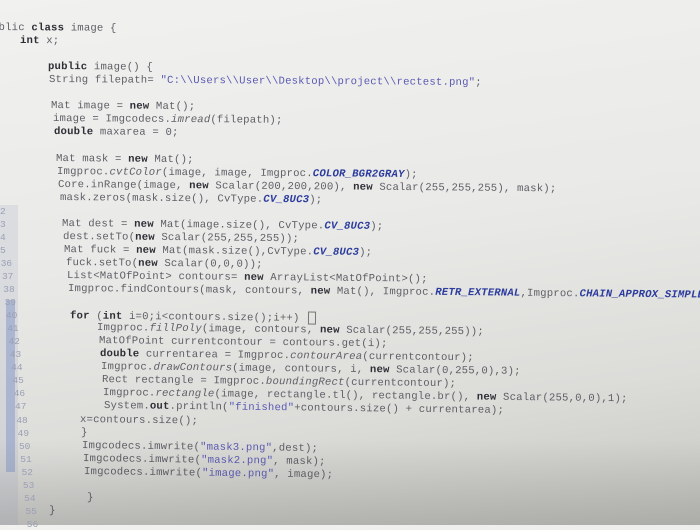 This screenshot has height=530, width=700. I want to click on line-number: 39, so click(10, 303).